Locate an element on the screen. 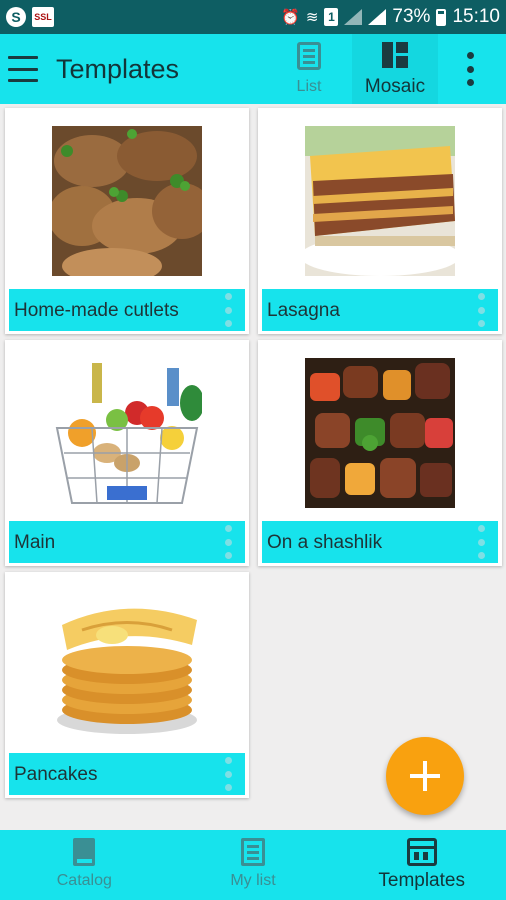 Image resolution: width=506 pixels, height=900 pixels. wifi-icon: ≋ is located at coordinates (312, 17).